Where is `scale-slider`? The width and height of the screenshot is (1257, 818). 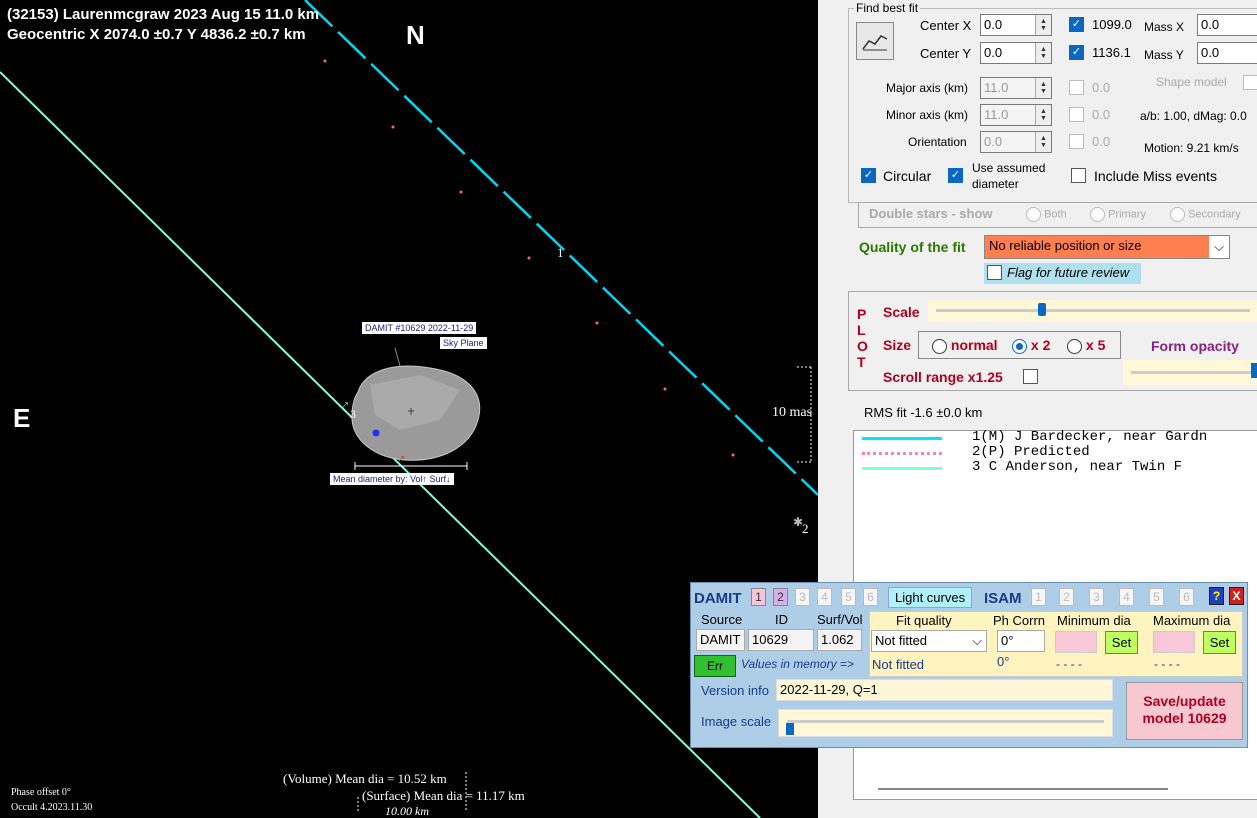
scale-slider is located at coordinates (1092, 311).